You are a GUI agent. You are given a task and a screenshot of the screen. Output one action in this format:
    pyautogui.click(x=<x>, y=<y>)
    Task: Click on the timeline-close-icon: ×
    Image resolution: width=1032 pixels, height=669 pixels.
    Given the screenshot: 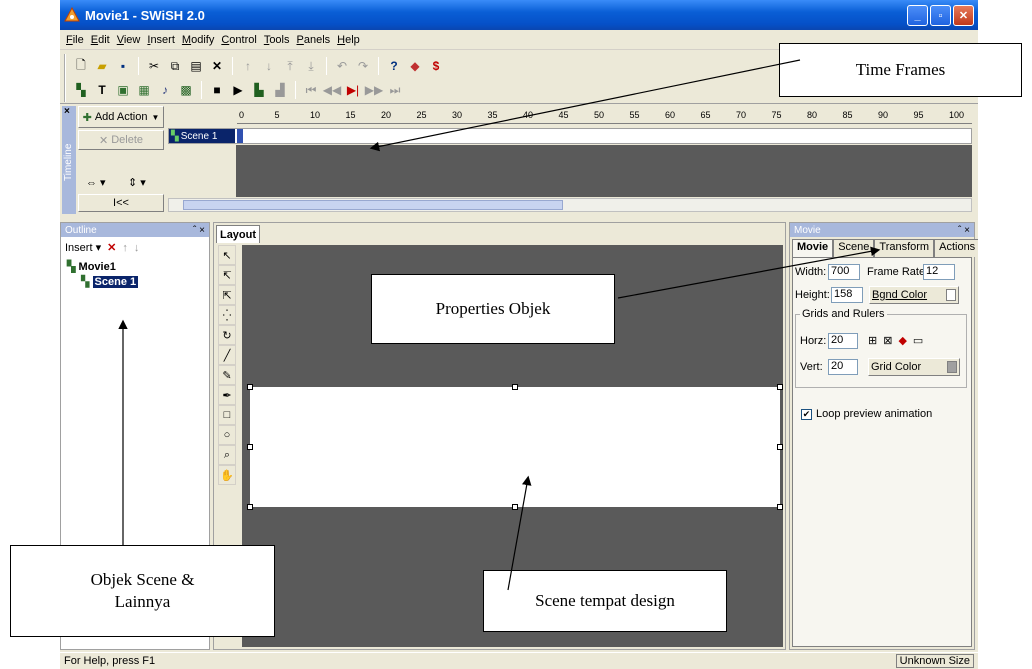 What is the action you would take?
    pyautogui.click(x=69, y=111)
    